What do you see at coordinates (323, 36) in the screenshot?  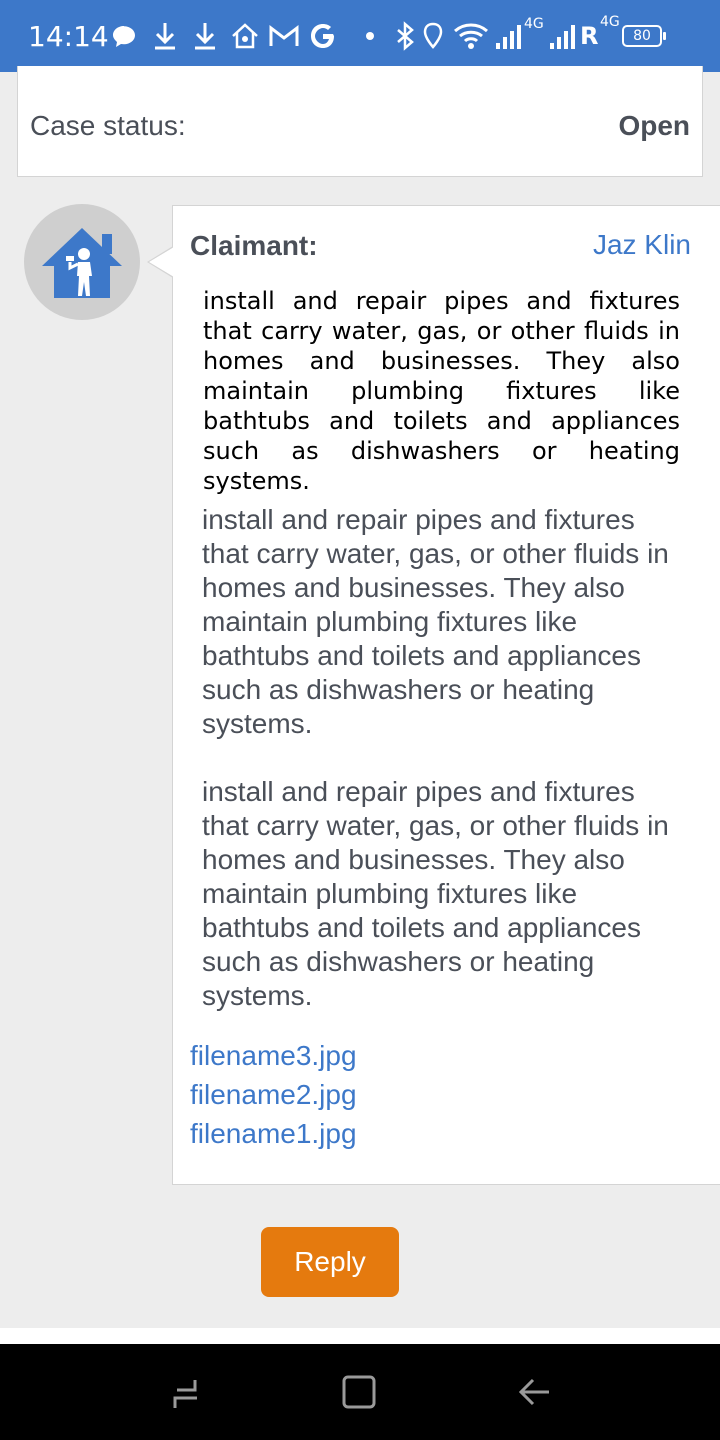 I see `google-icon` at bounding box center [323, 36].